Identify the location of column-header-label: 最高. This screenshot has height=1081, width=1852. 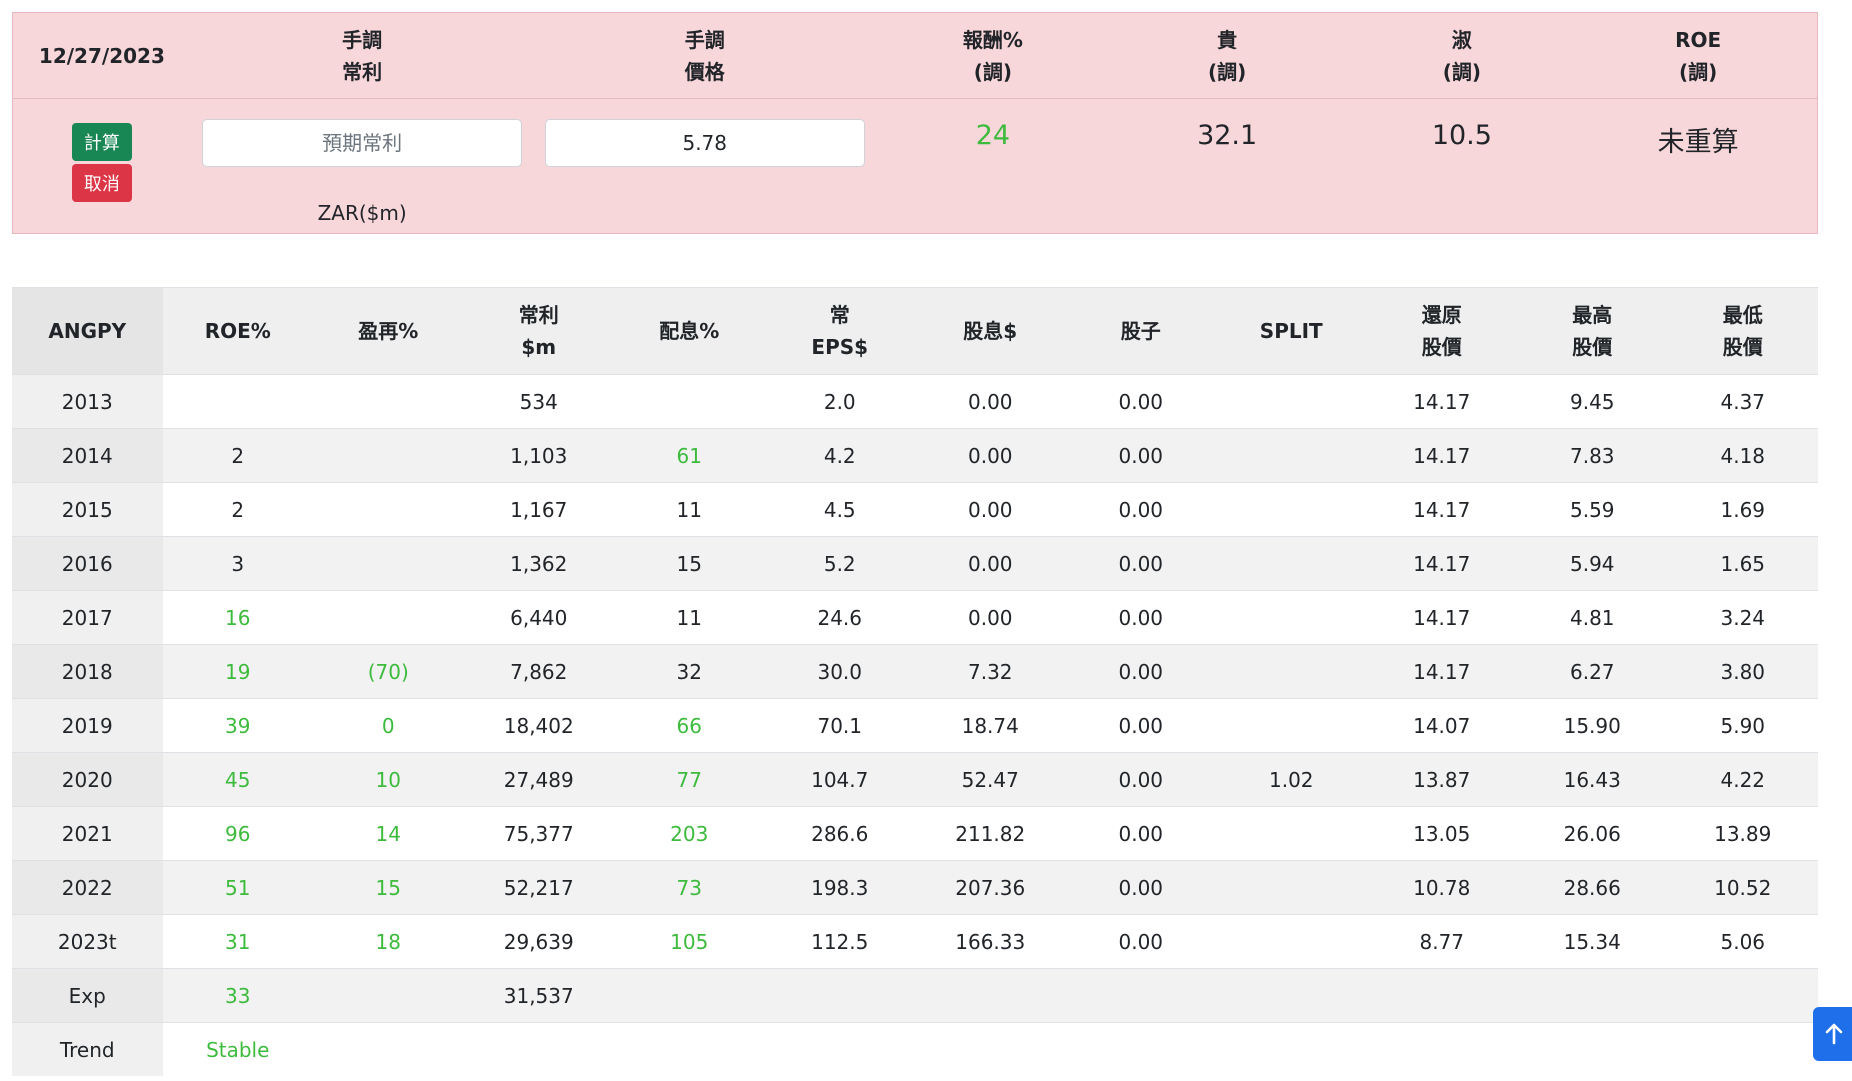
(1592, 315).